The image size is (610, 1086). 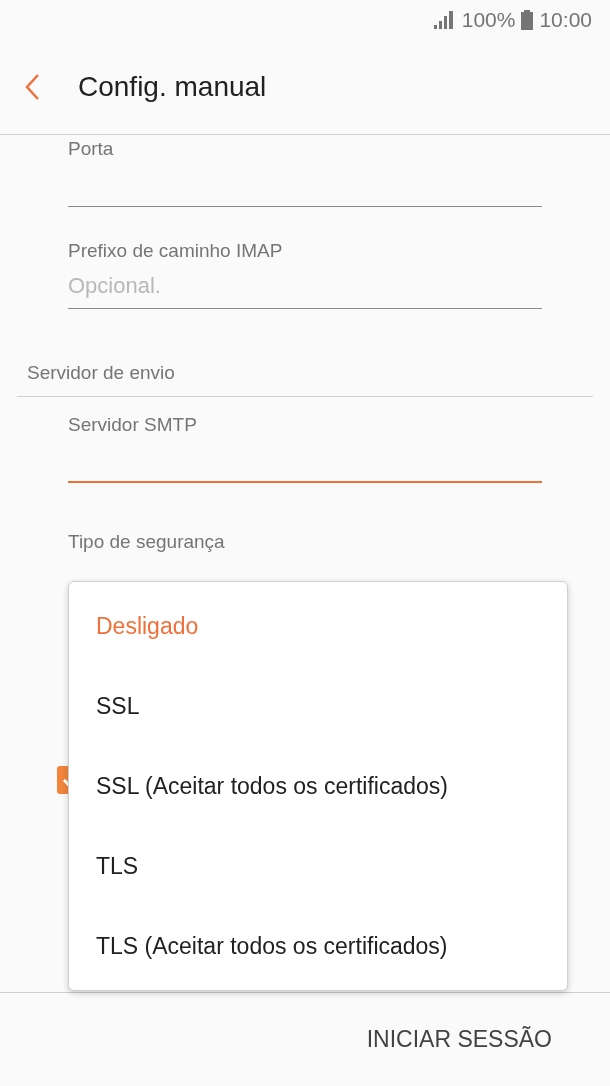 What do you see at coordinates (459, 1039) in the screenshot?
I see `login-button: INICIAR SESSÃO` at bounding box center [459, 1039].